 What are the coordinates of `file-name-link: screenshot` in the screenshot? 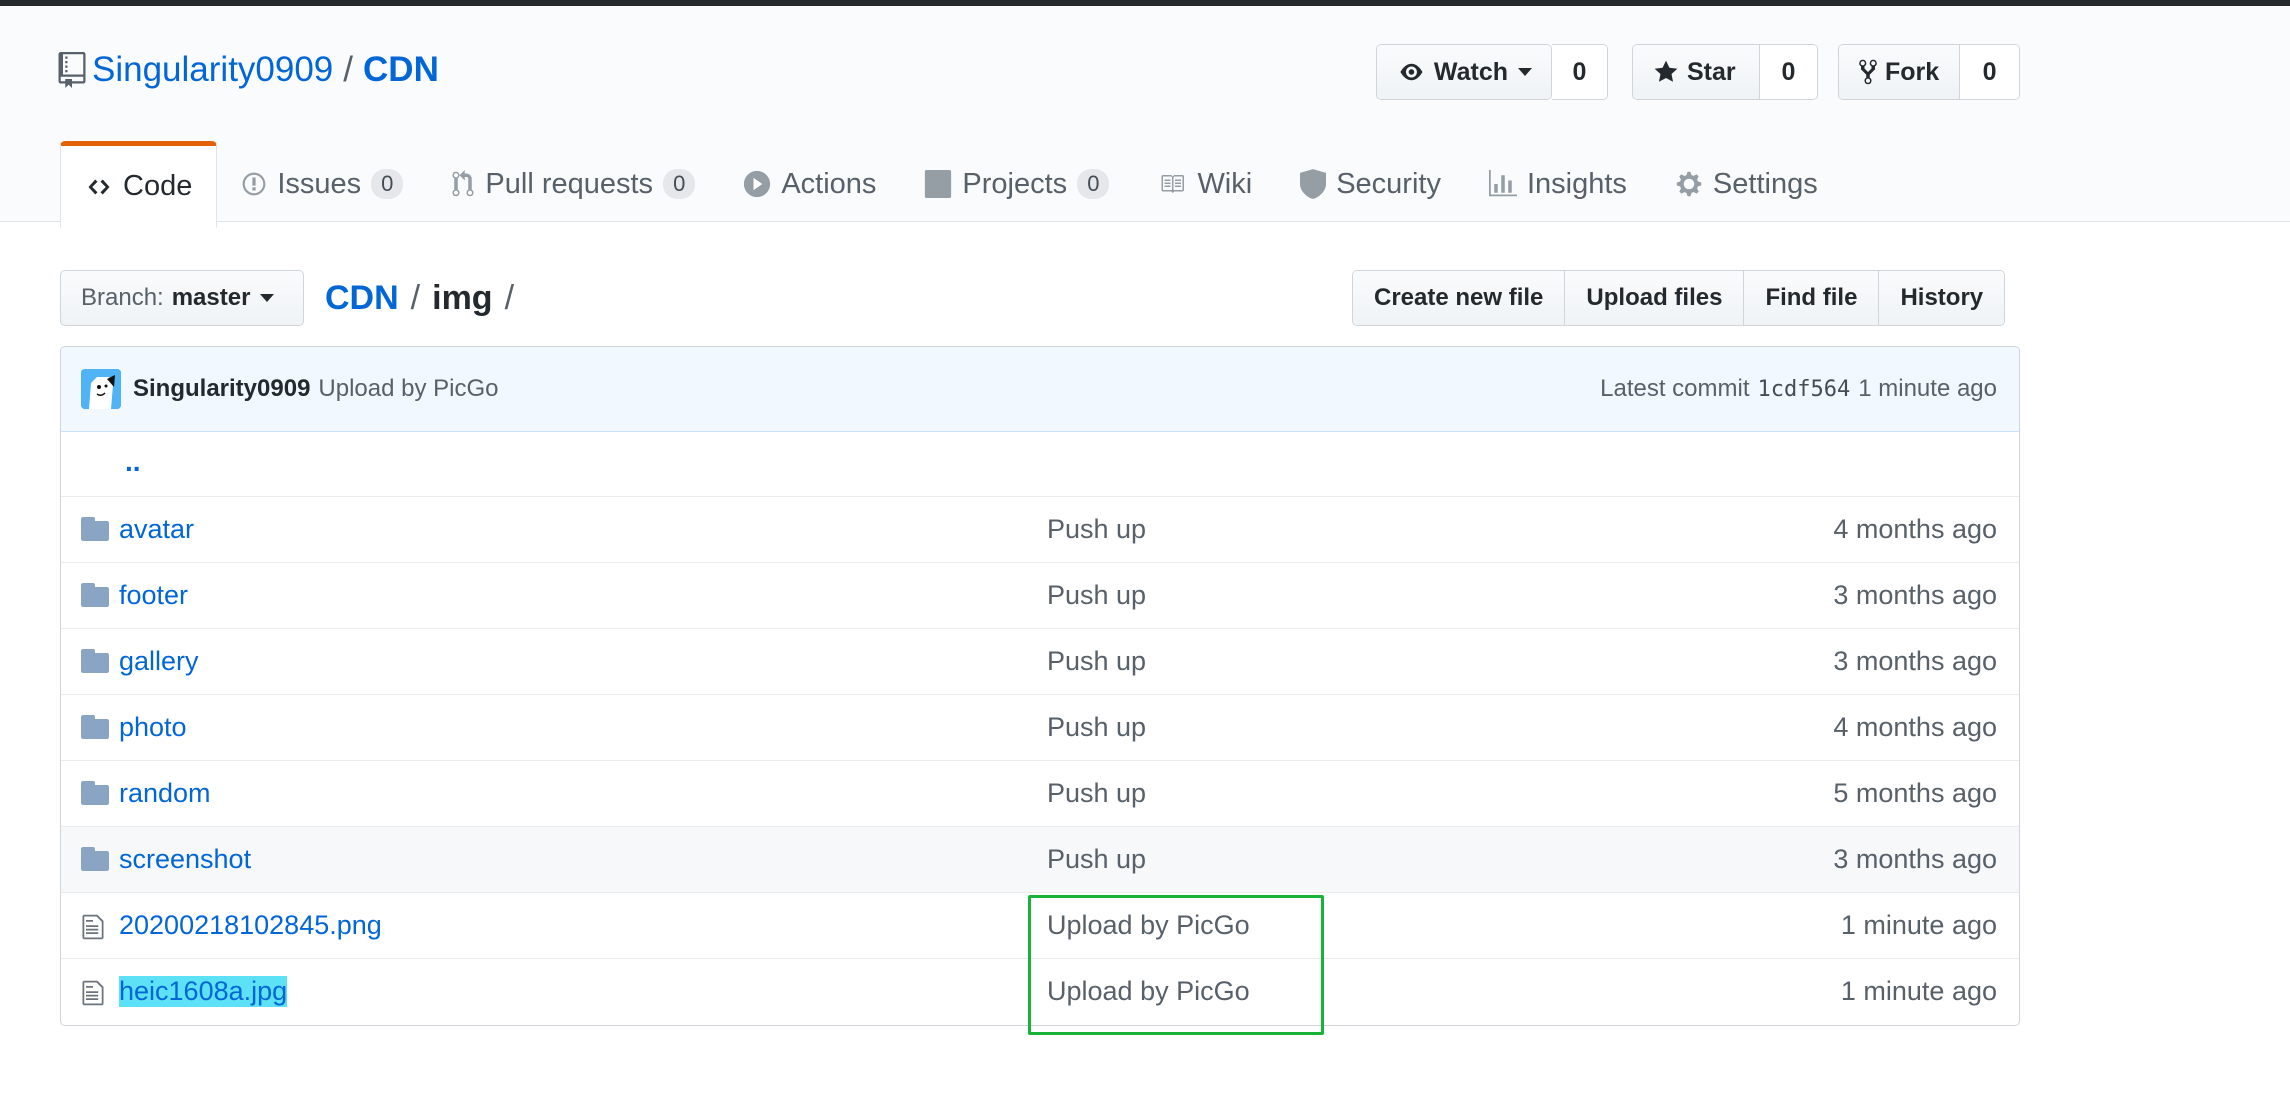 It's located at (185, 859).